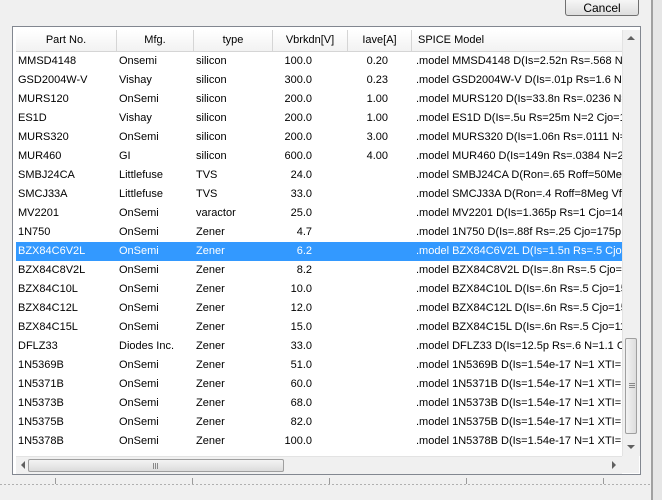 The width and height of the screenshot is (662, 500). Describe the element at coordinates (301, 327) in the screenshot. I see `vbrkdn-cell: 15.0` at that location.